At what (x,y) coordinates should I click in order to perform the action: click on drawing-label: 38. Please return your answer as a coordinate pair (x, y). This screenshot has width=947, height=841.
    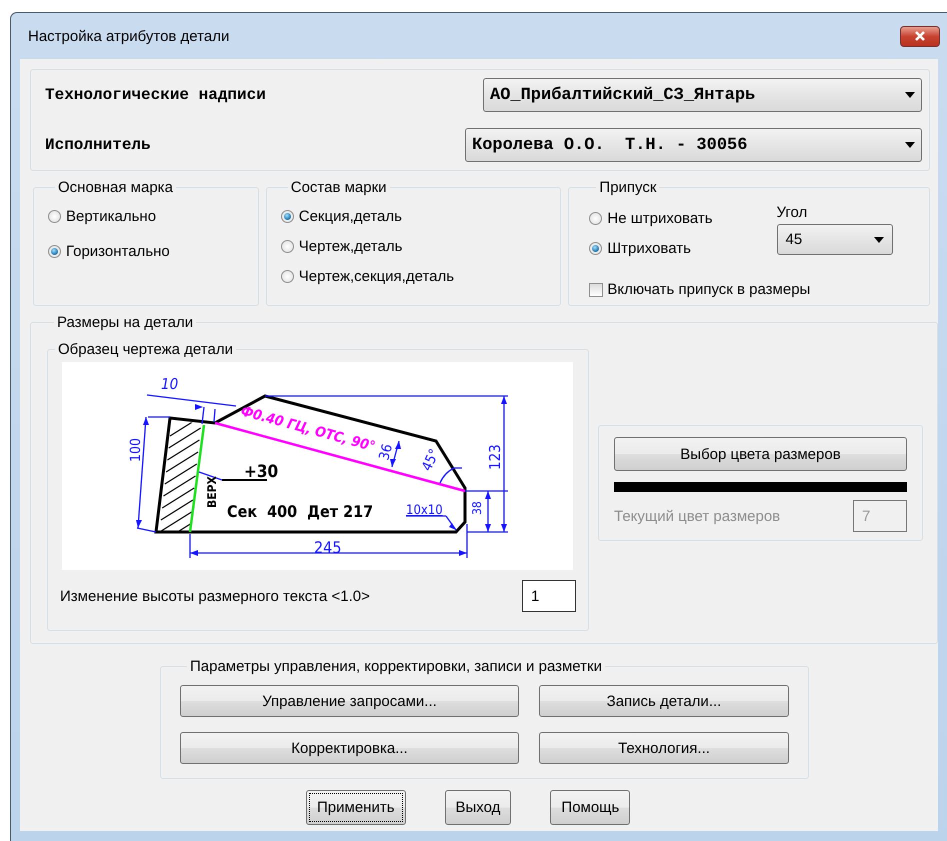
    Looking at the image, I should click on (477, 508).